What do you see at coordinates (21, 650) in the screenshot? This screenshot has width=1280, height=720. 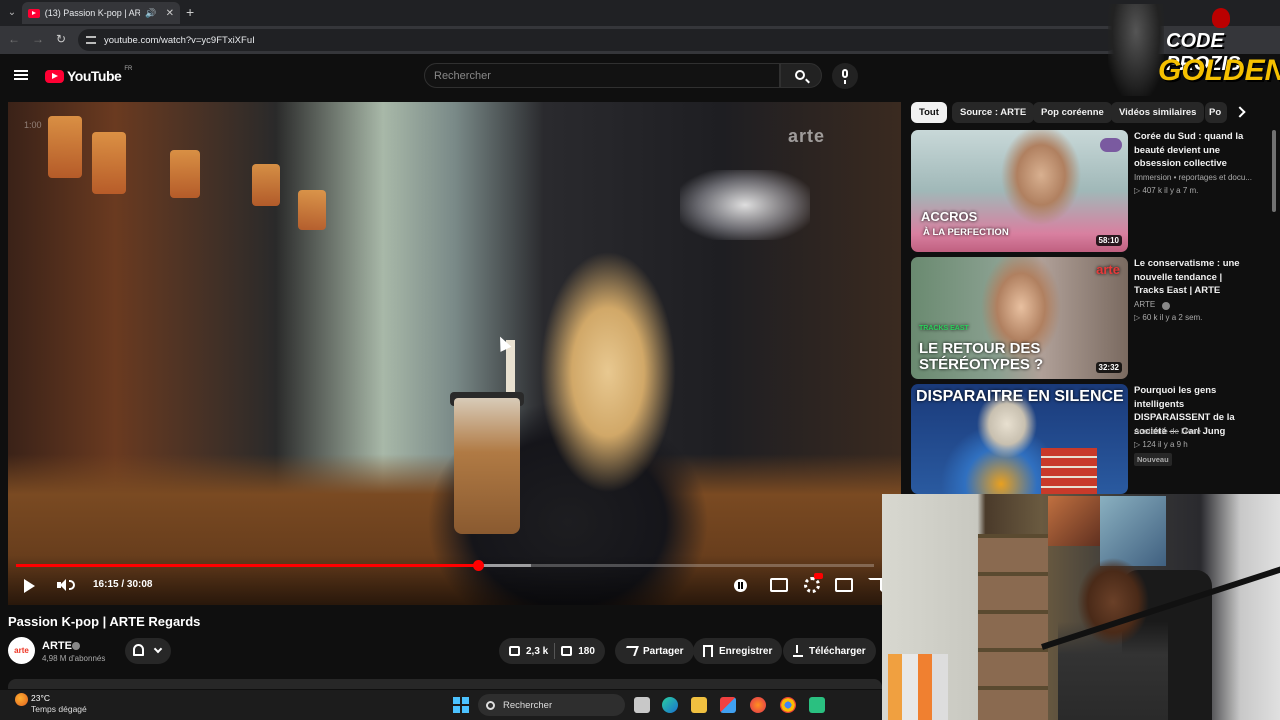 I see `channel-avatar: arte` at bounding box center [21, 650].